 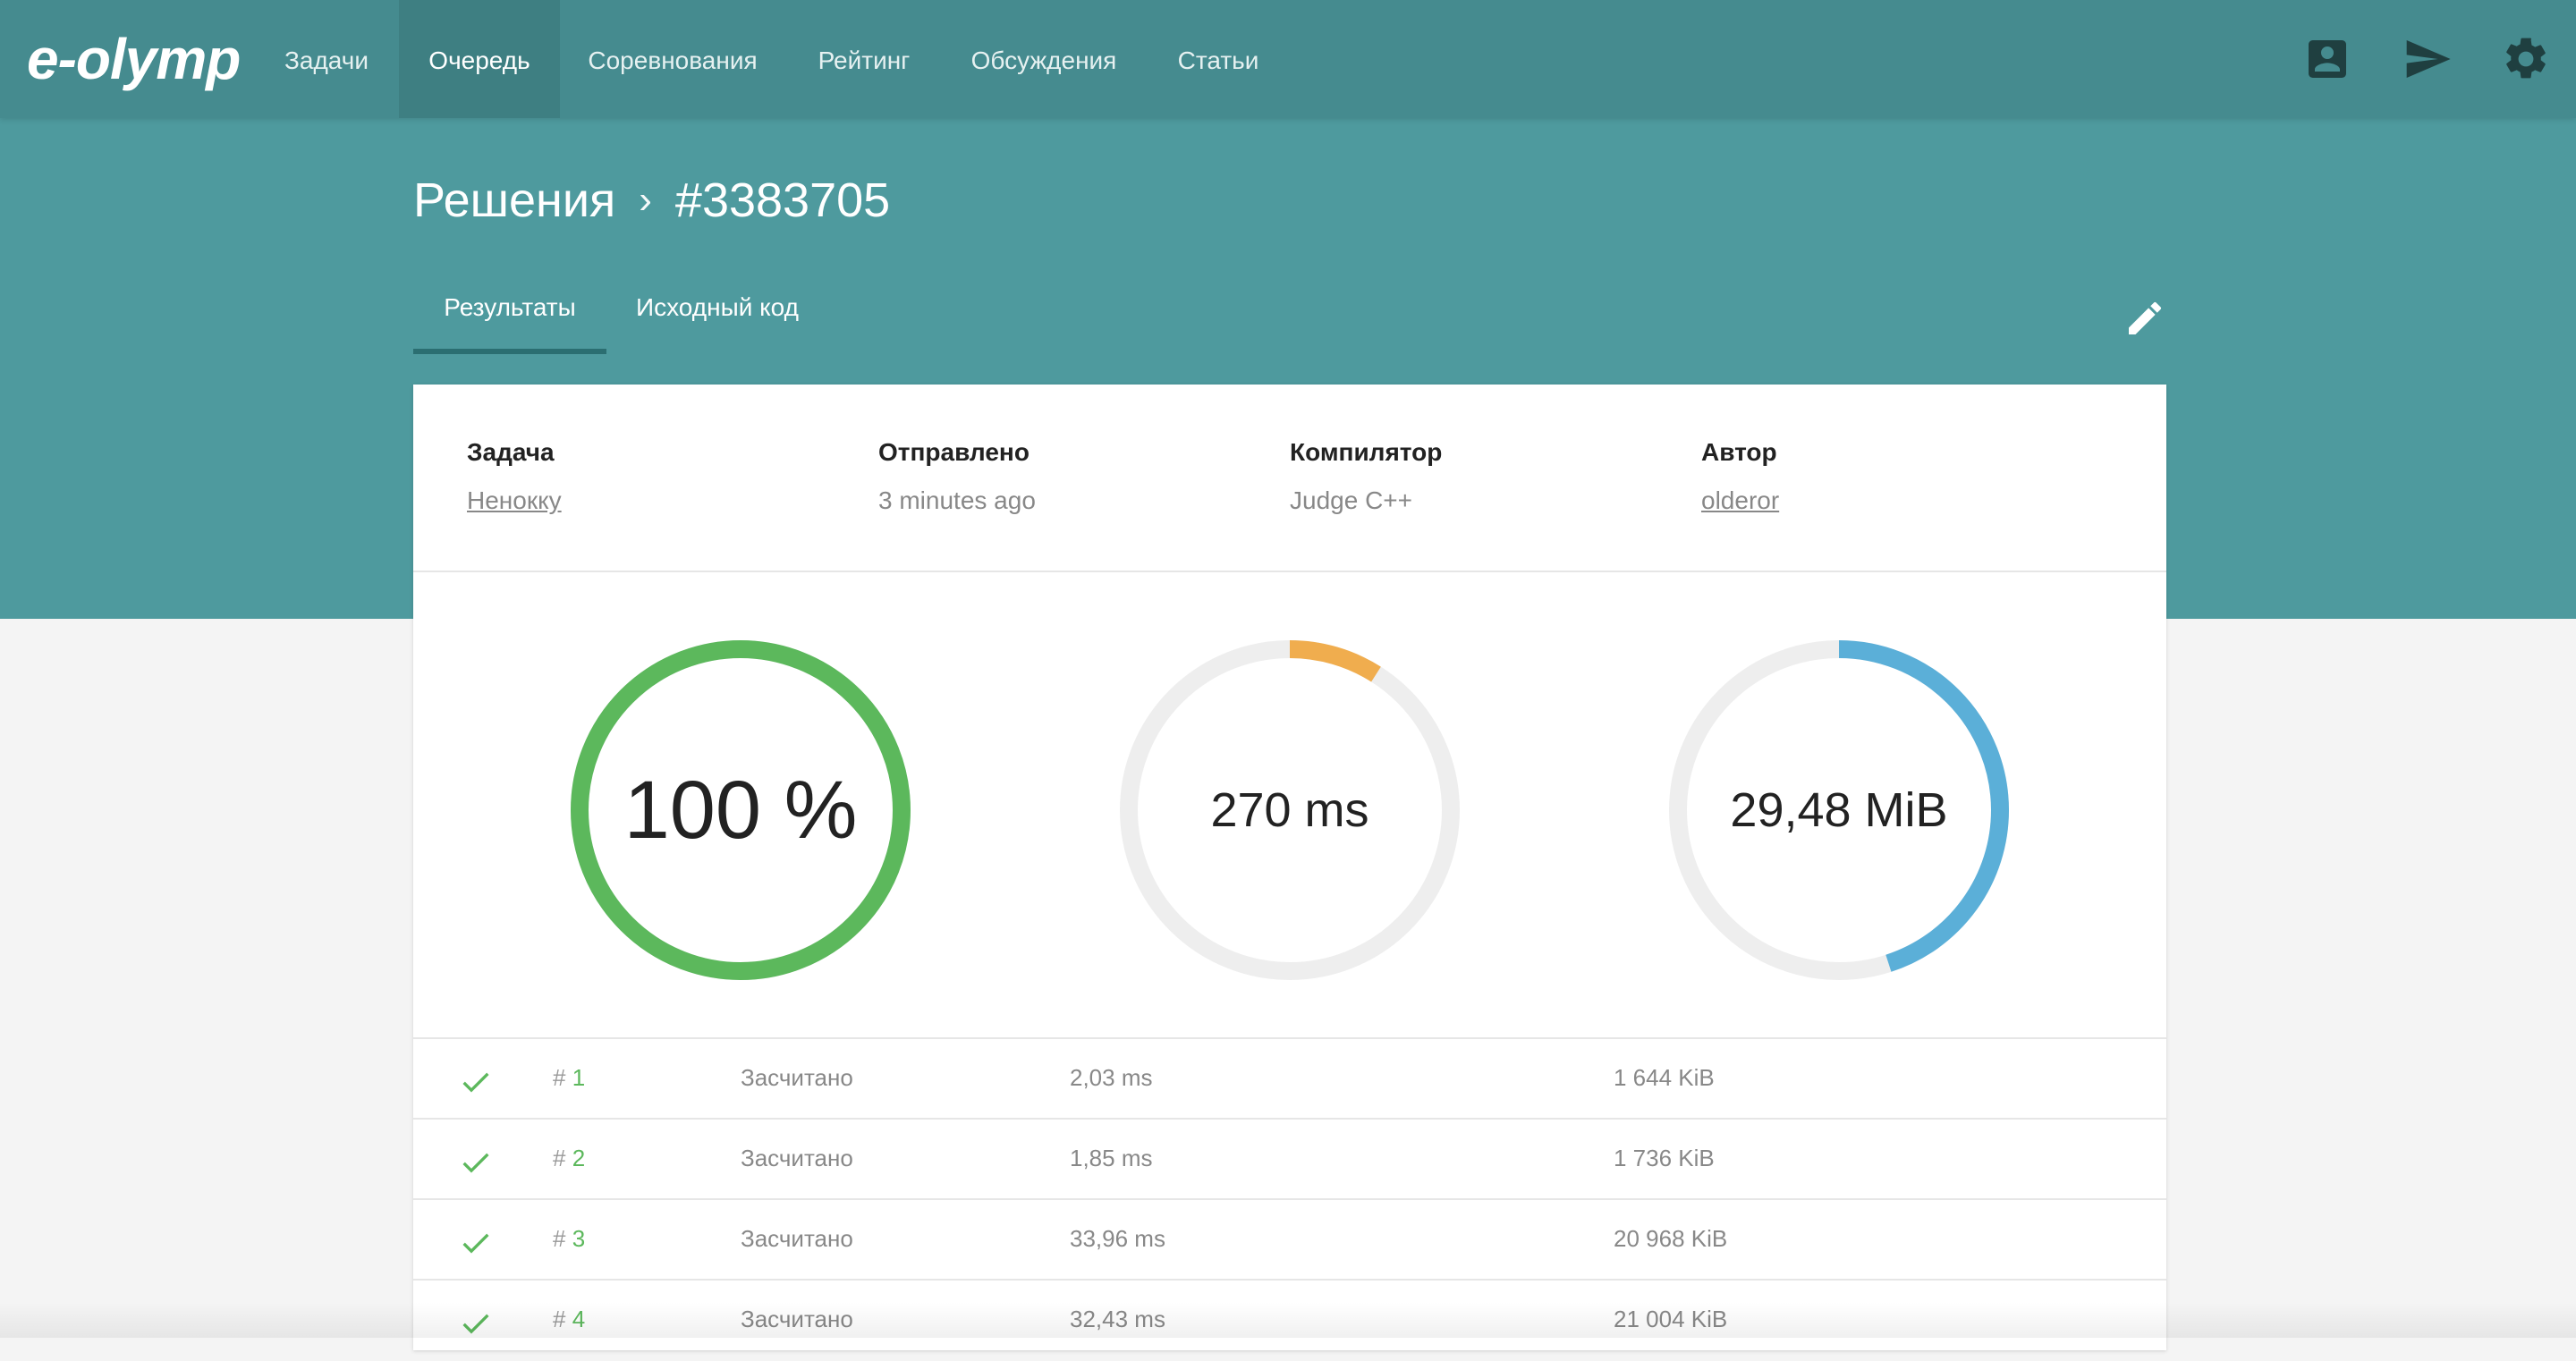 What do you see at coordinates (1289, 1079) in the screenshot?
I see `table-row: # 1 Засчитано 2,03 ms 1 644 KiB` at bounding box center [1289, 1079].